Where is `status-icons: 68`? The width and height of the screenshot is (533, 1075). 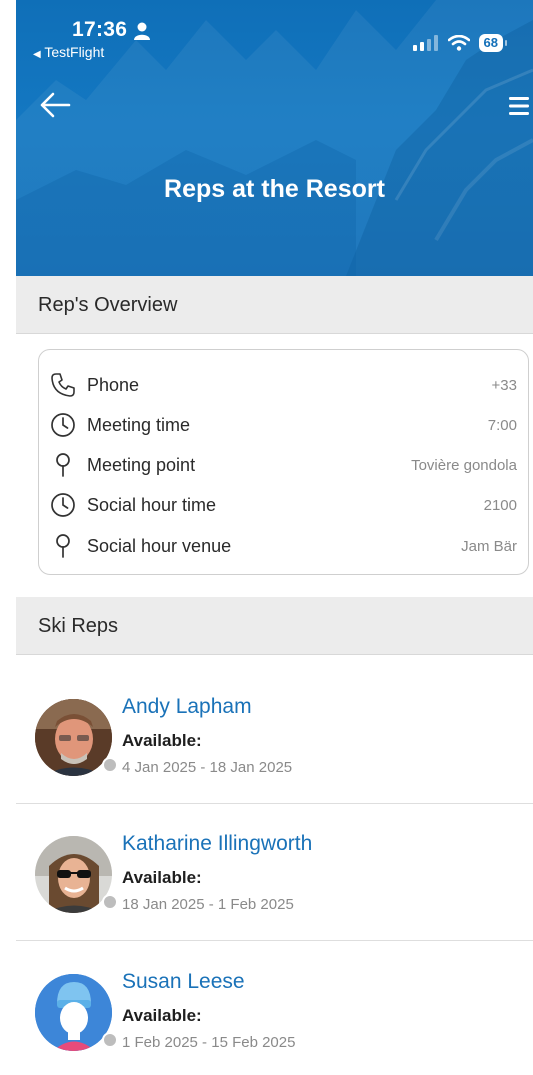
status-icons: 68 is located at coordinates (459, 43).